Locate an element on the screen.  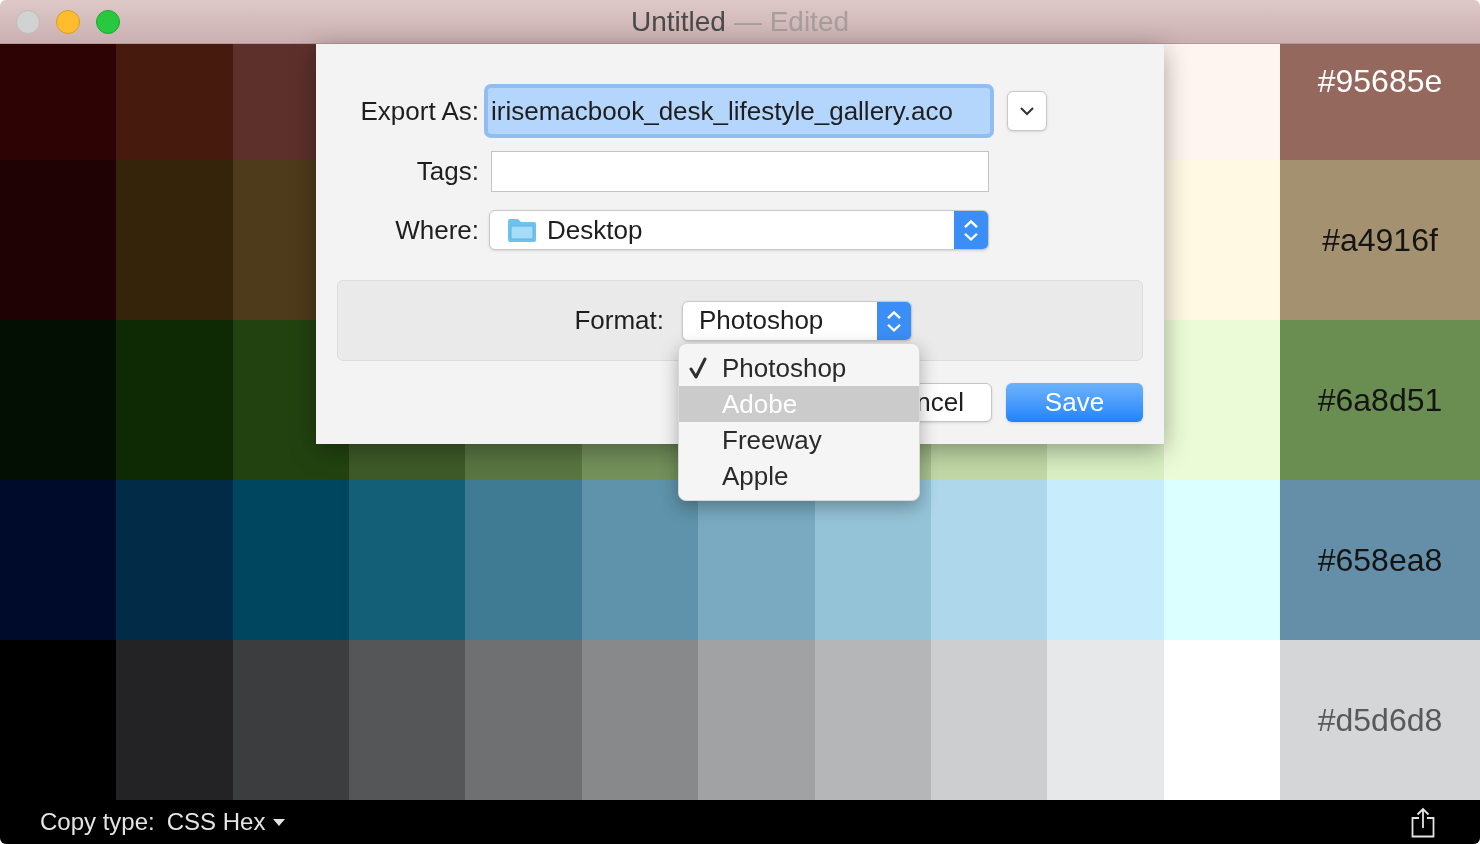
location-popup: Desktop is located at coordinates (739, 230).